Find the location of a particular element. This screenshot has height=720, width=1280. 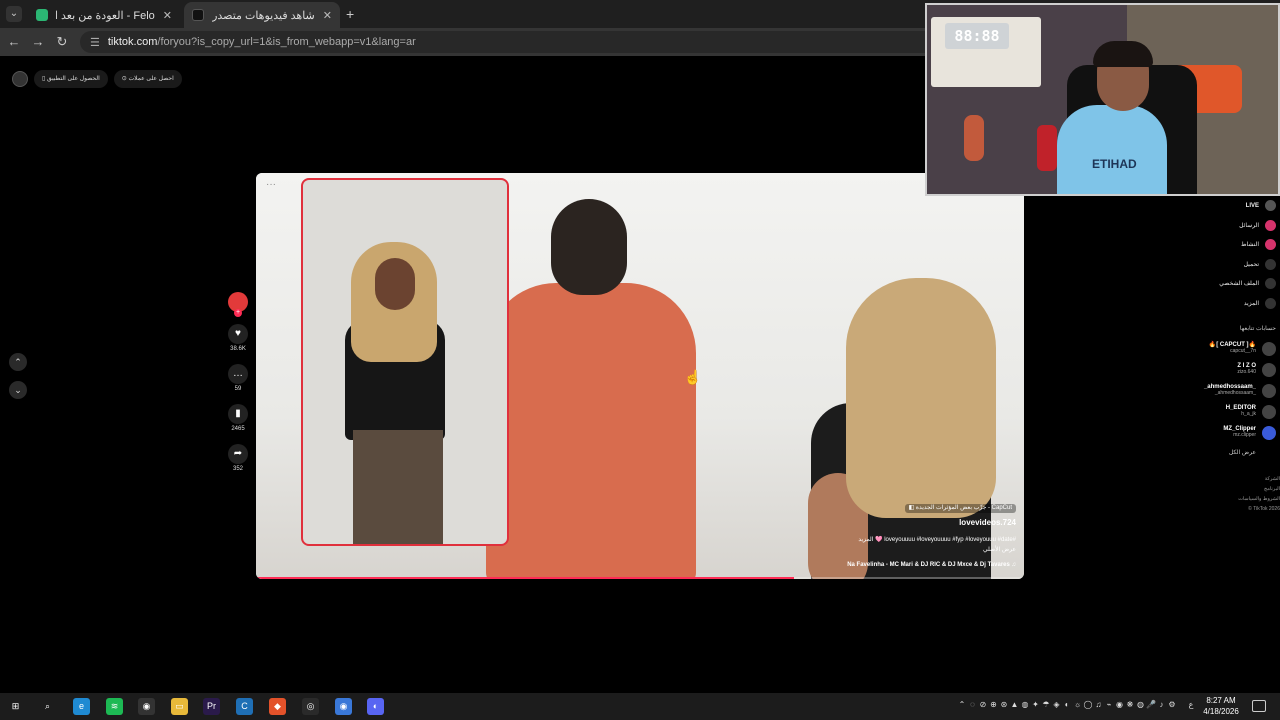

profile-icon is located at coordinates (1270, 284).